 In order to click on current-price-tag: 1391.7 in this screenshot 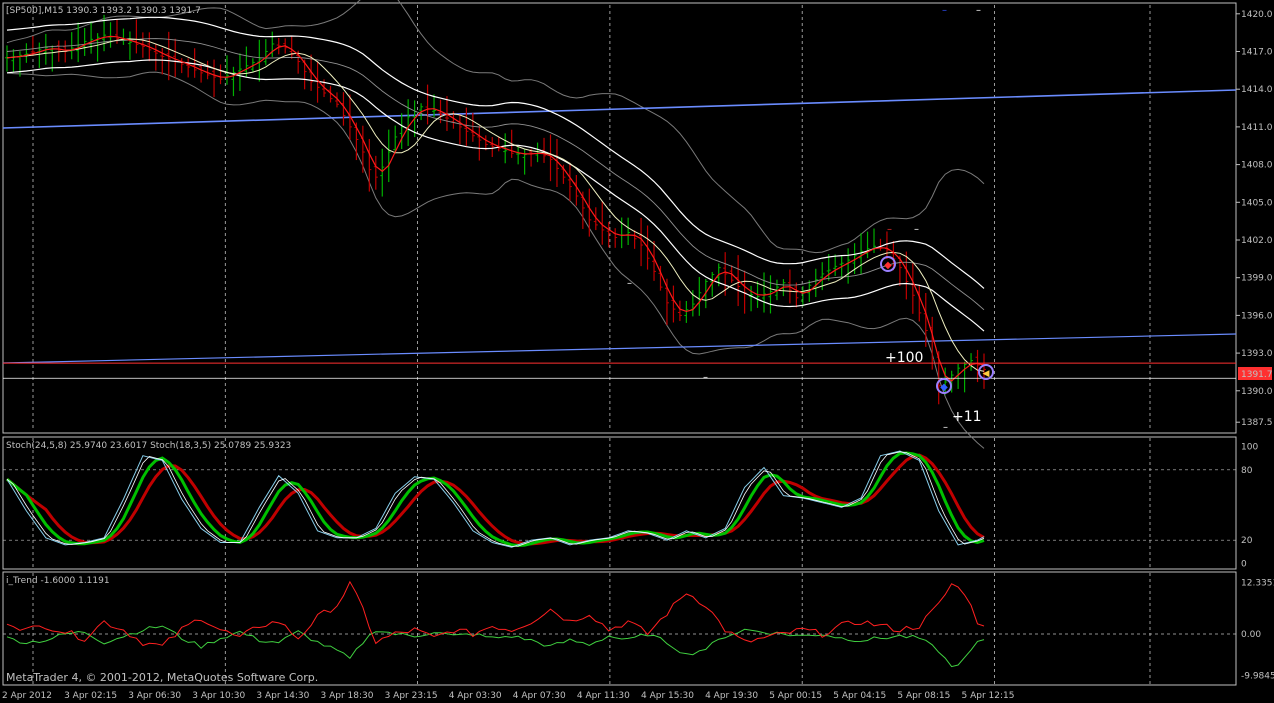, I will do `click(1255, 373)`.